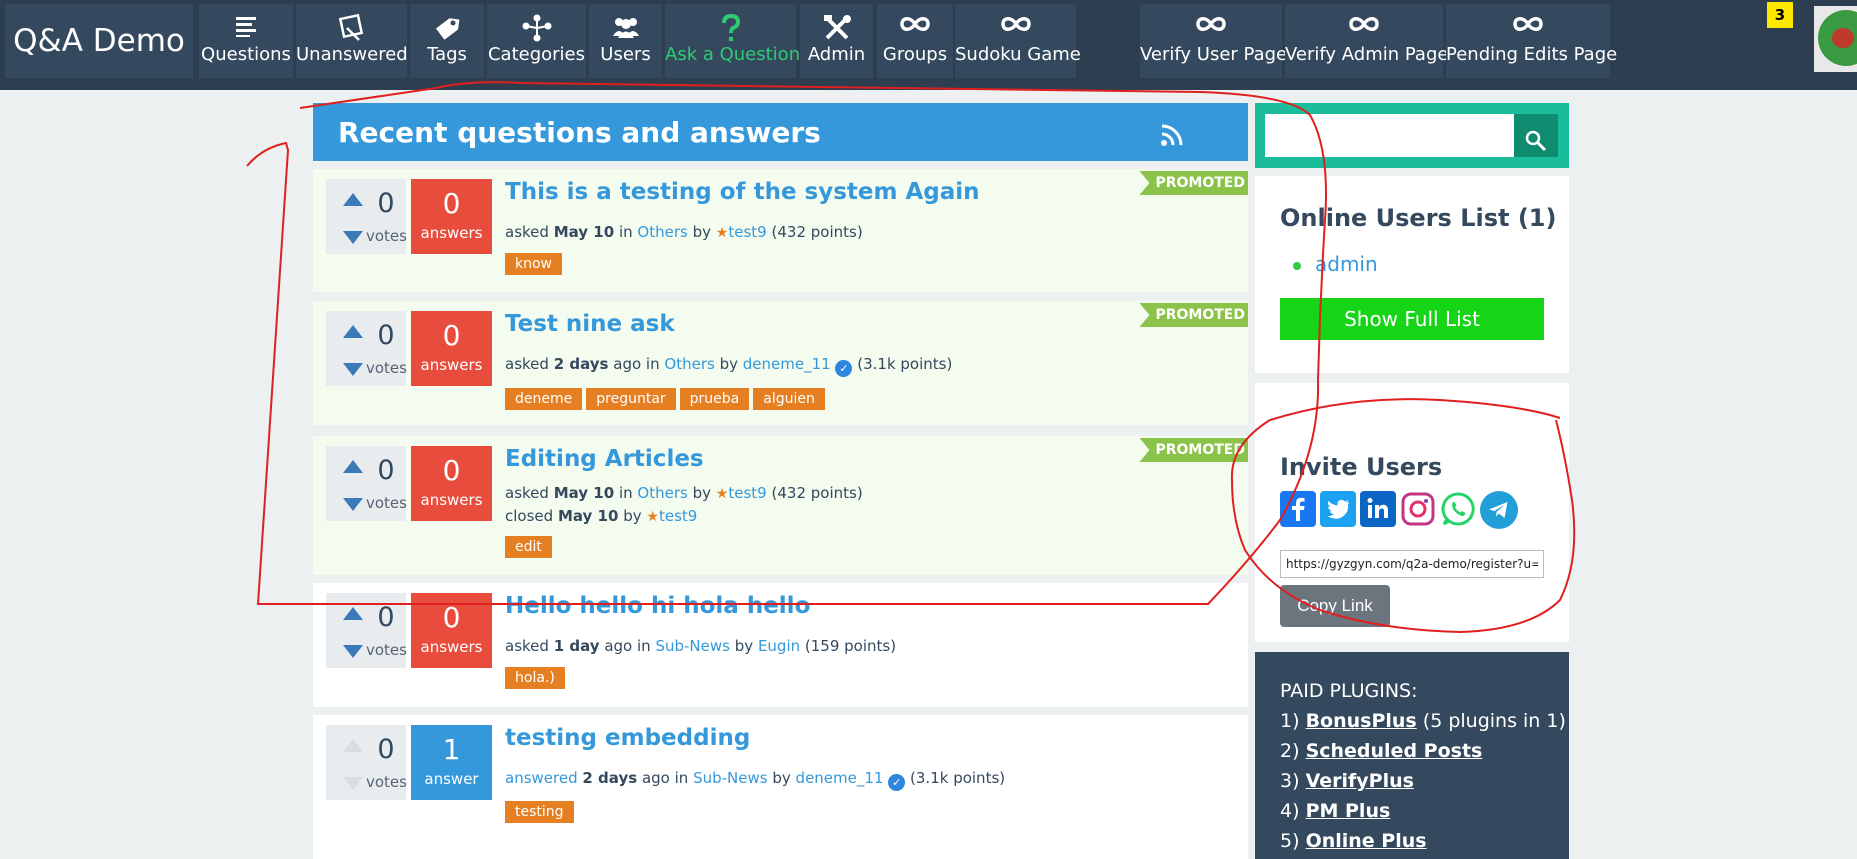  Describe the element at coordinates (631, 399) in the screenshot. I see `tag: preguntar` at that location.